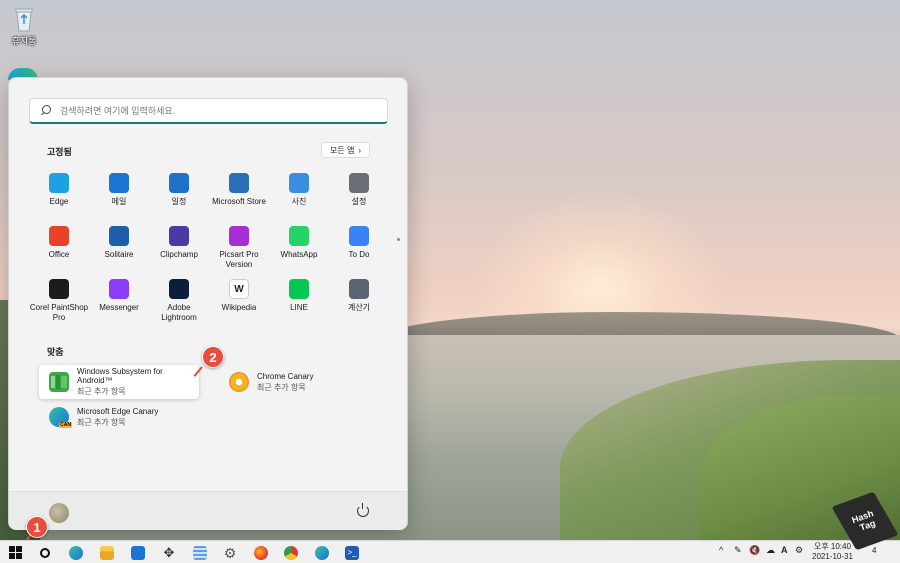 This screenshot has height=563, width=900. Describe the element at coordinates (179, 312) in the screenshot. I see `pinned-app-label: Adobe Lightroom` at that location.